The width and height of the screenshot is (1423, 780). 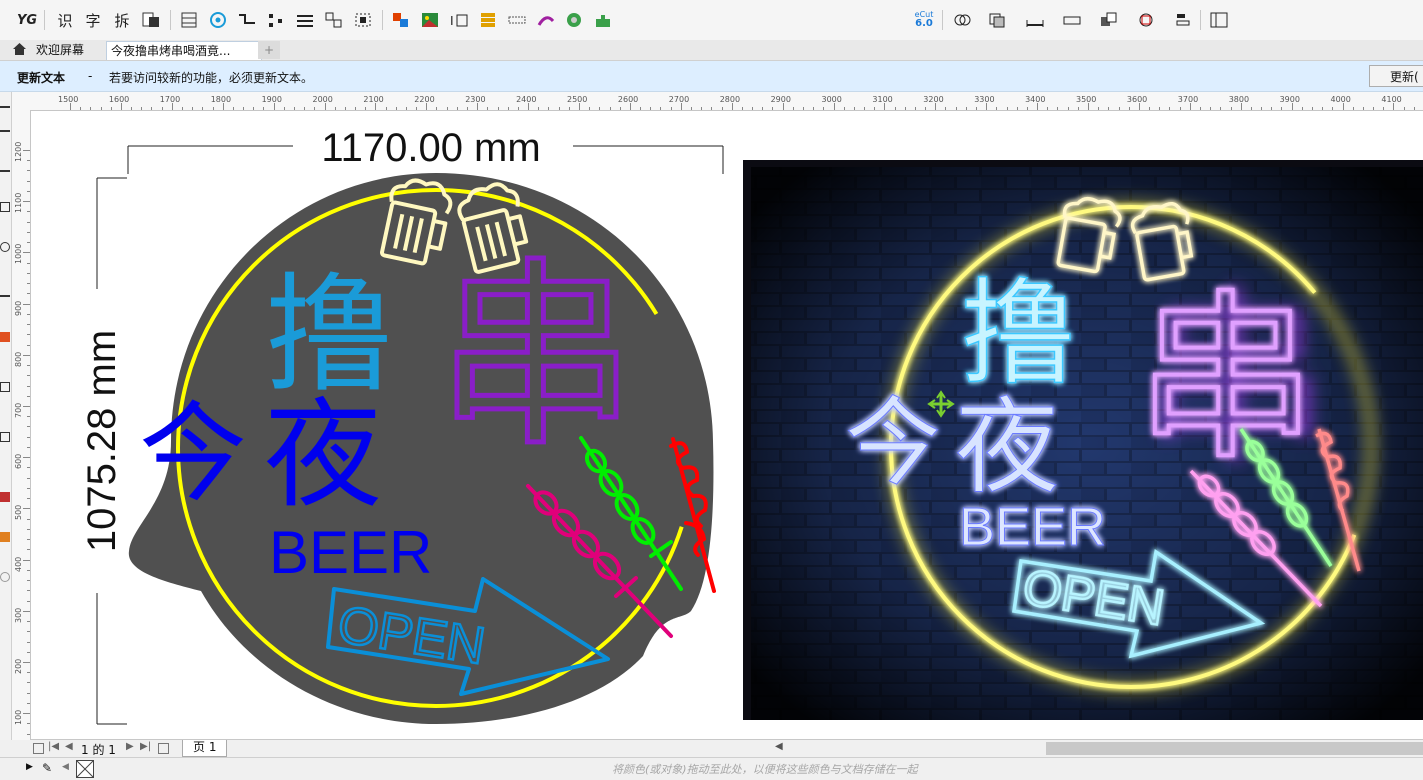 What do you see at coordinates (546, 20) in the screenshot?
I see `magic-icon` at bounding box center [546, 20].